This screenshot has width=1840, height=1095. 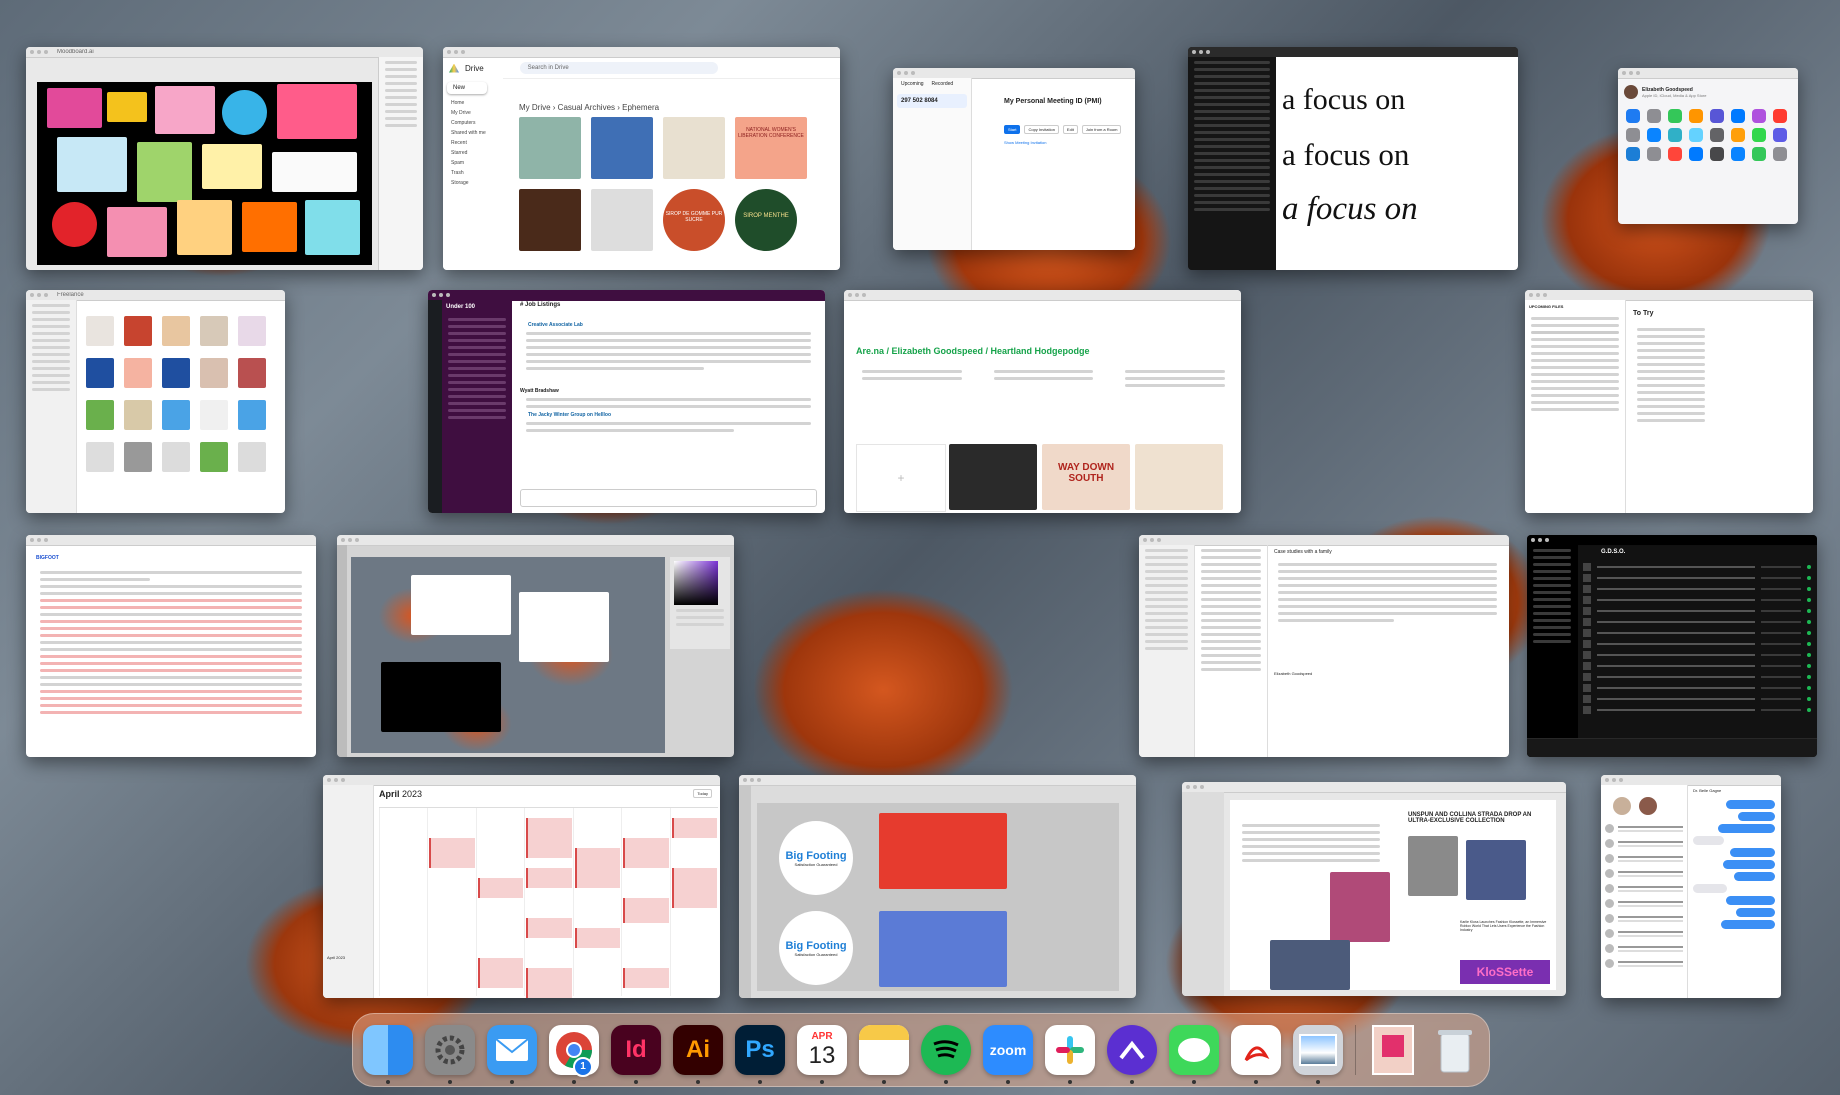 I want to click on window-messages: Dr. Belle Gagne, so click(x=1691, y=886).